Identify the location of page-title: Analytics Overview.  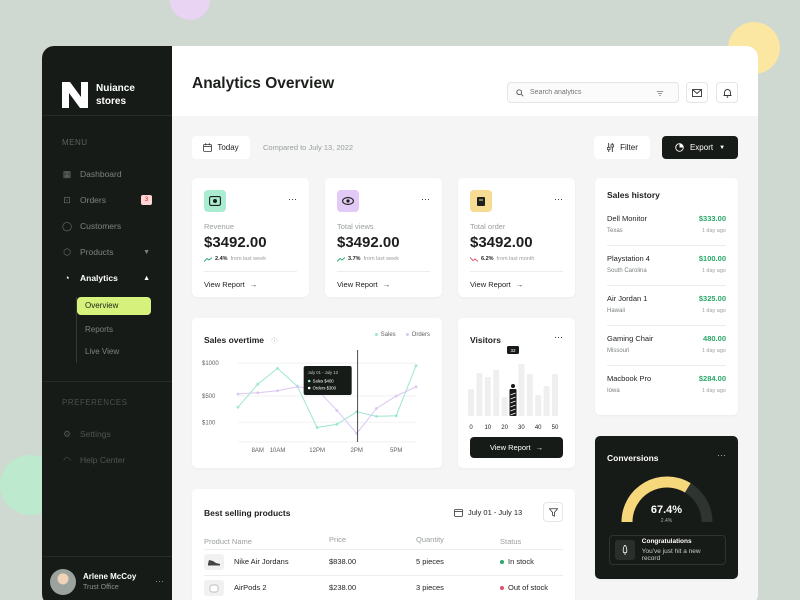
(263, 83).